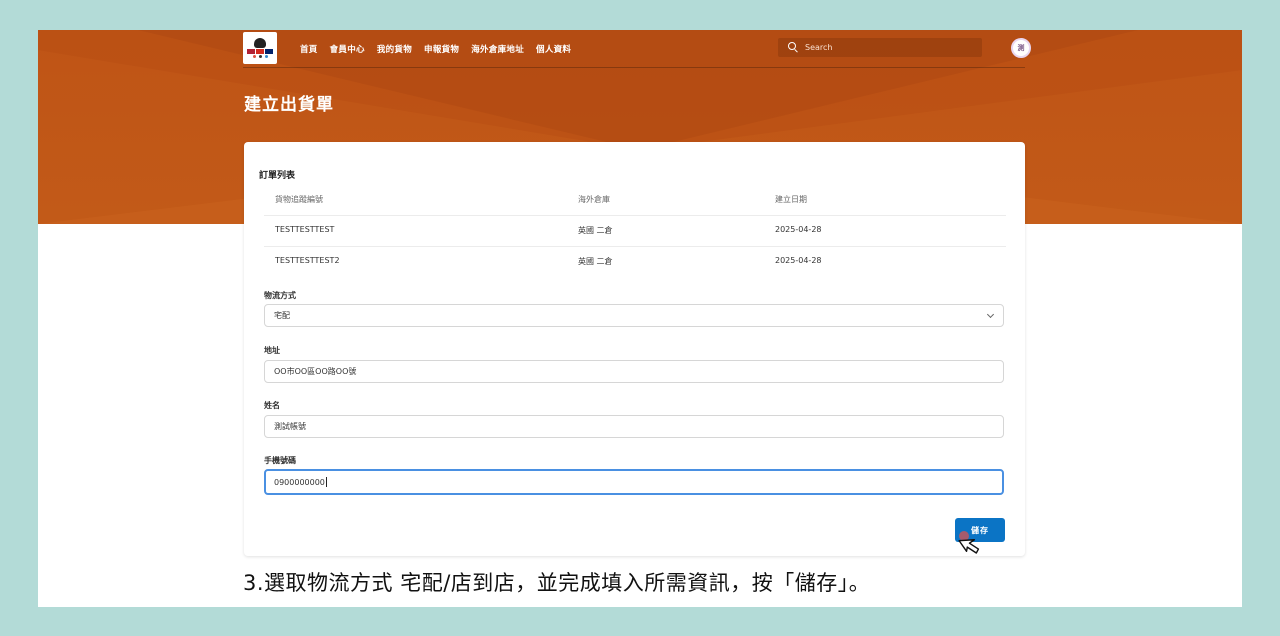 Image resolution: width=1280 pixels, height=636 pixels. Describe the element at coordinates (634, 426) in the screenshot. I see `name-field: 測試帳號` at that location.